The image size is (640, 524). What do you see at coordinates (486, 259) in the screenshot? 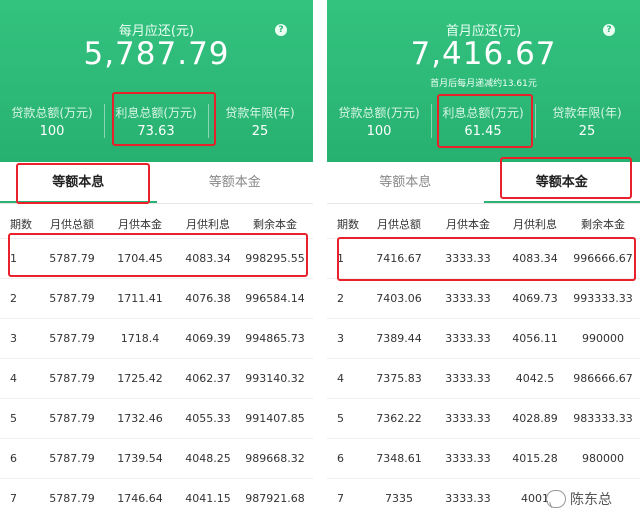
I see `highlight-row-right` at bounding box center [486, 259].